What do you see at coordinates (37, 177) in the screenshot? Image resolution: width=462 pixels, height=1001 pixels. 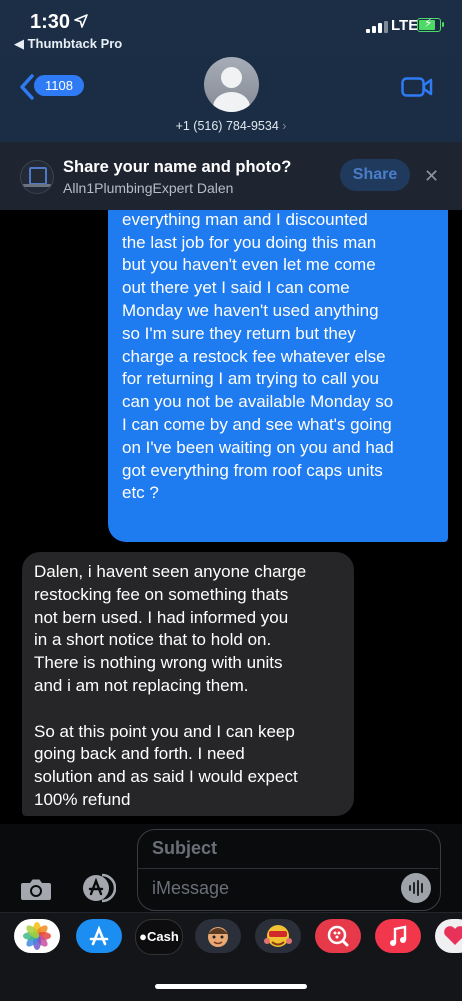 I see `business-logo-icon` at bounding box center [37, 177].